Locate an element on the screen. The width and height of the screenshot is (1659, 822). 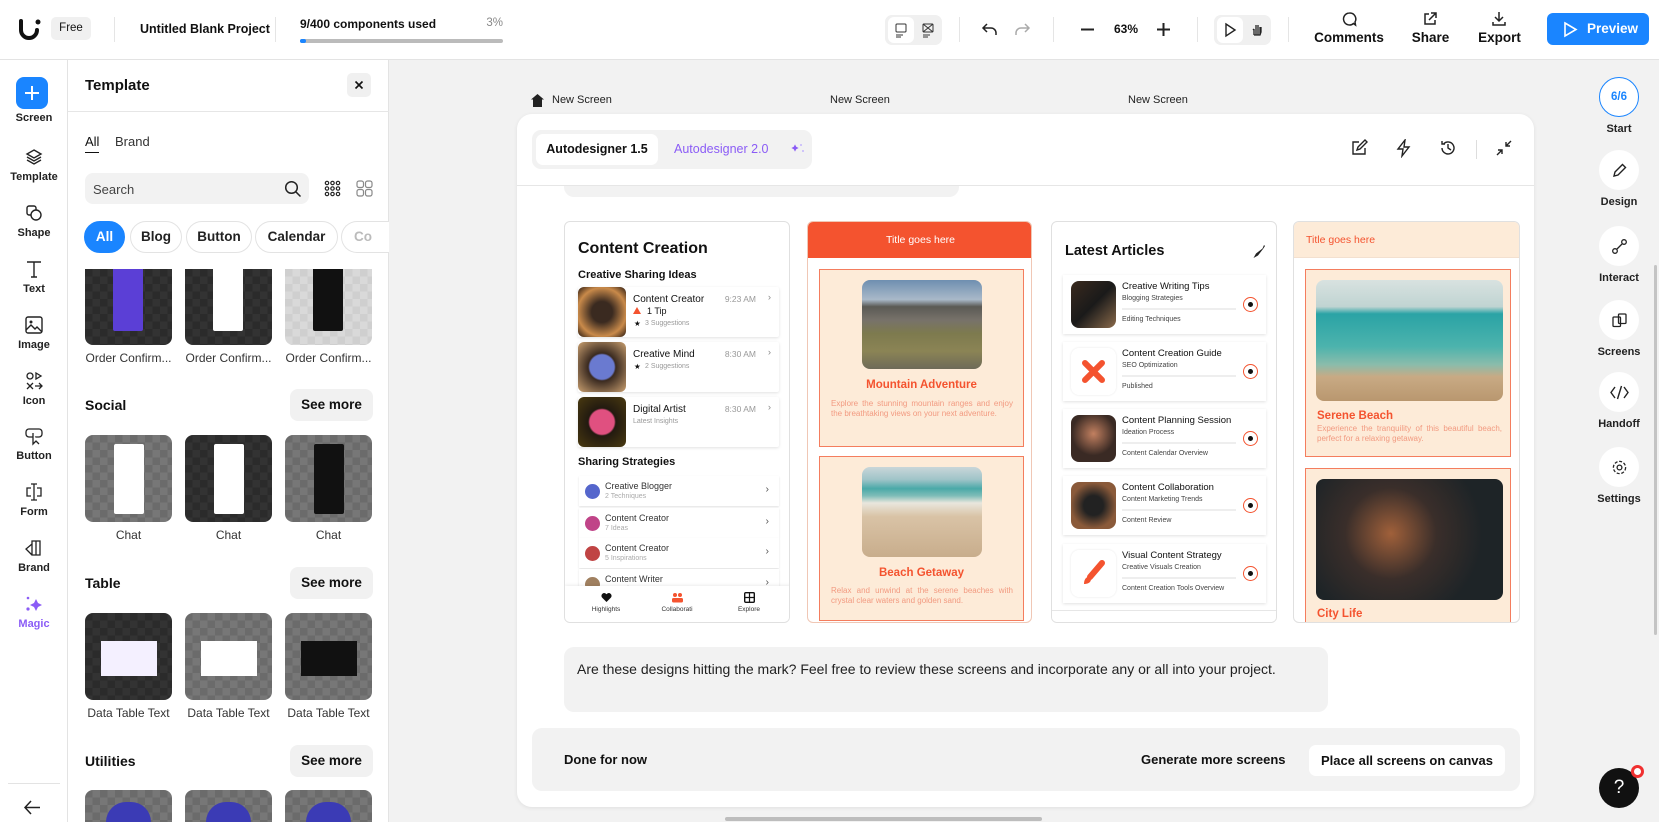
nav-highlights: Highlights is located at coordinates (606, 602).